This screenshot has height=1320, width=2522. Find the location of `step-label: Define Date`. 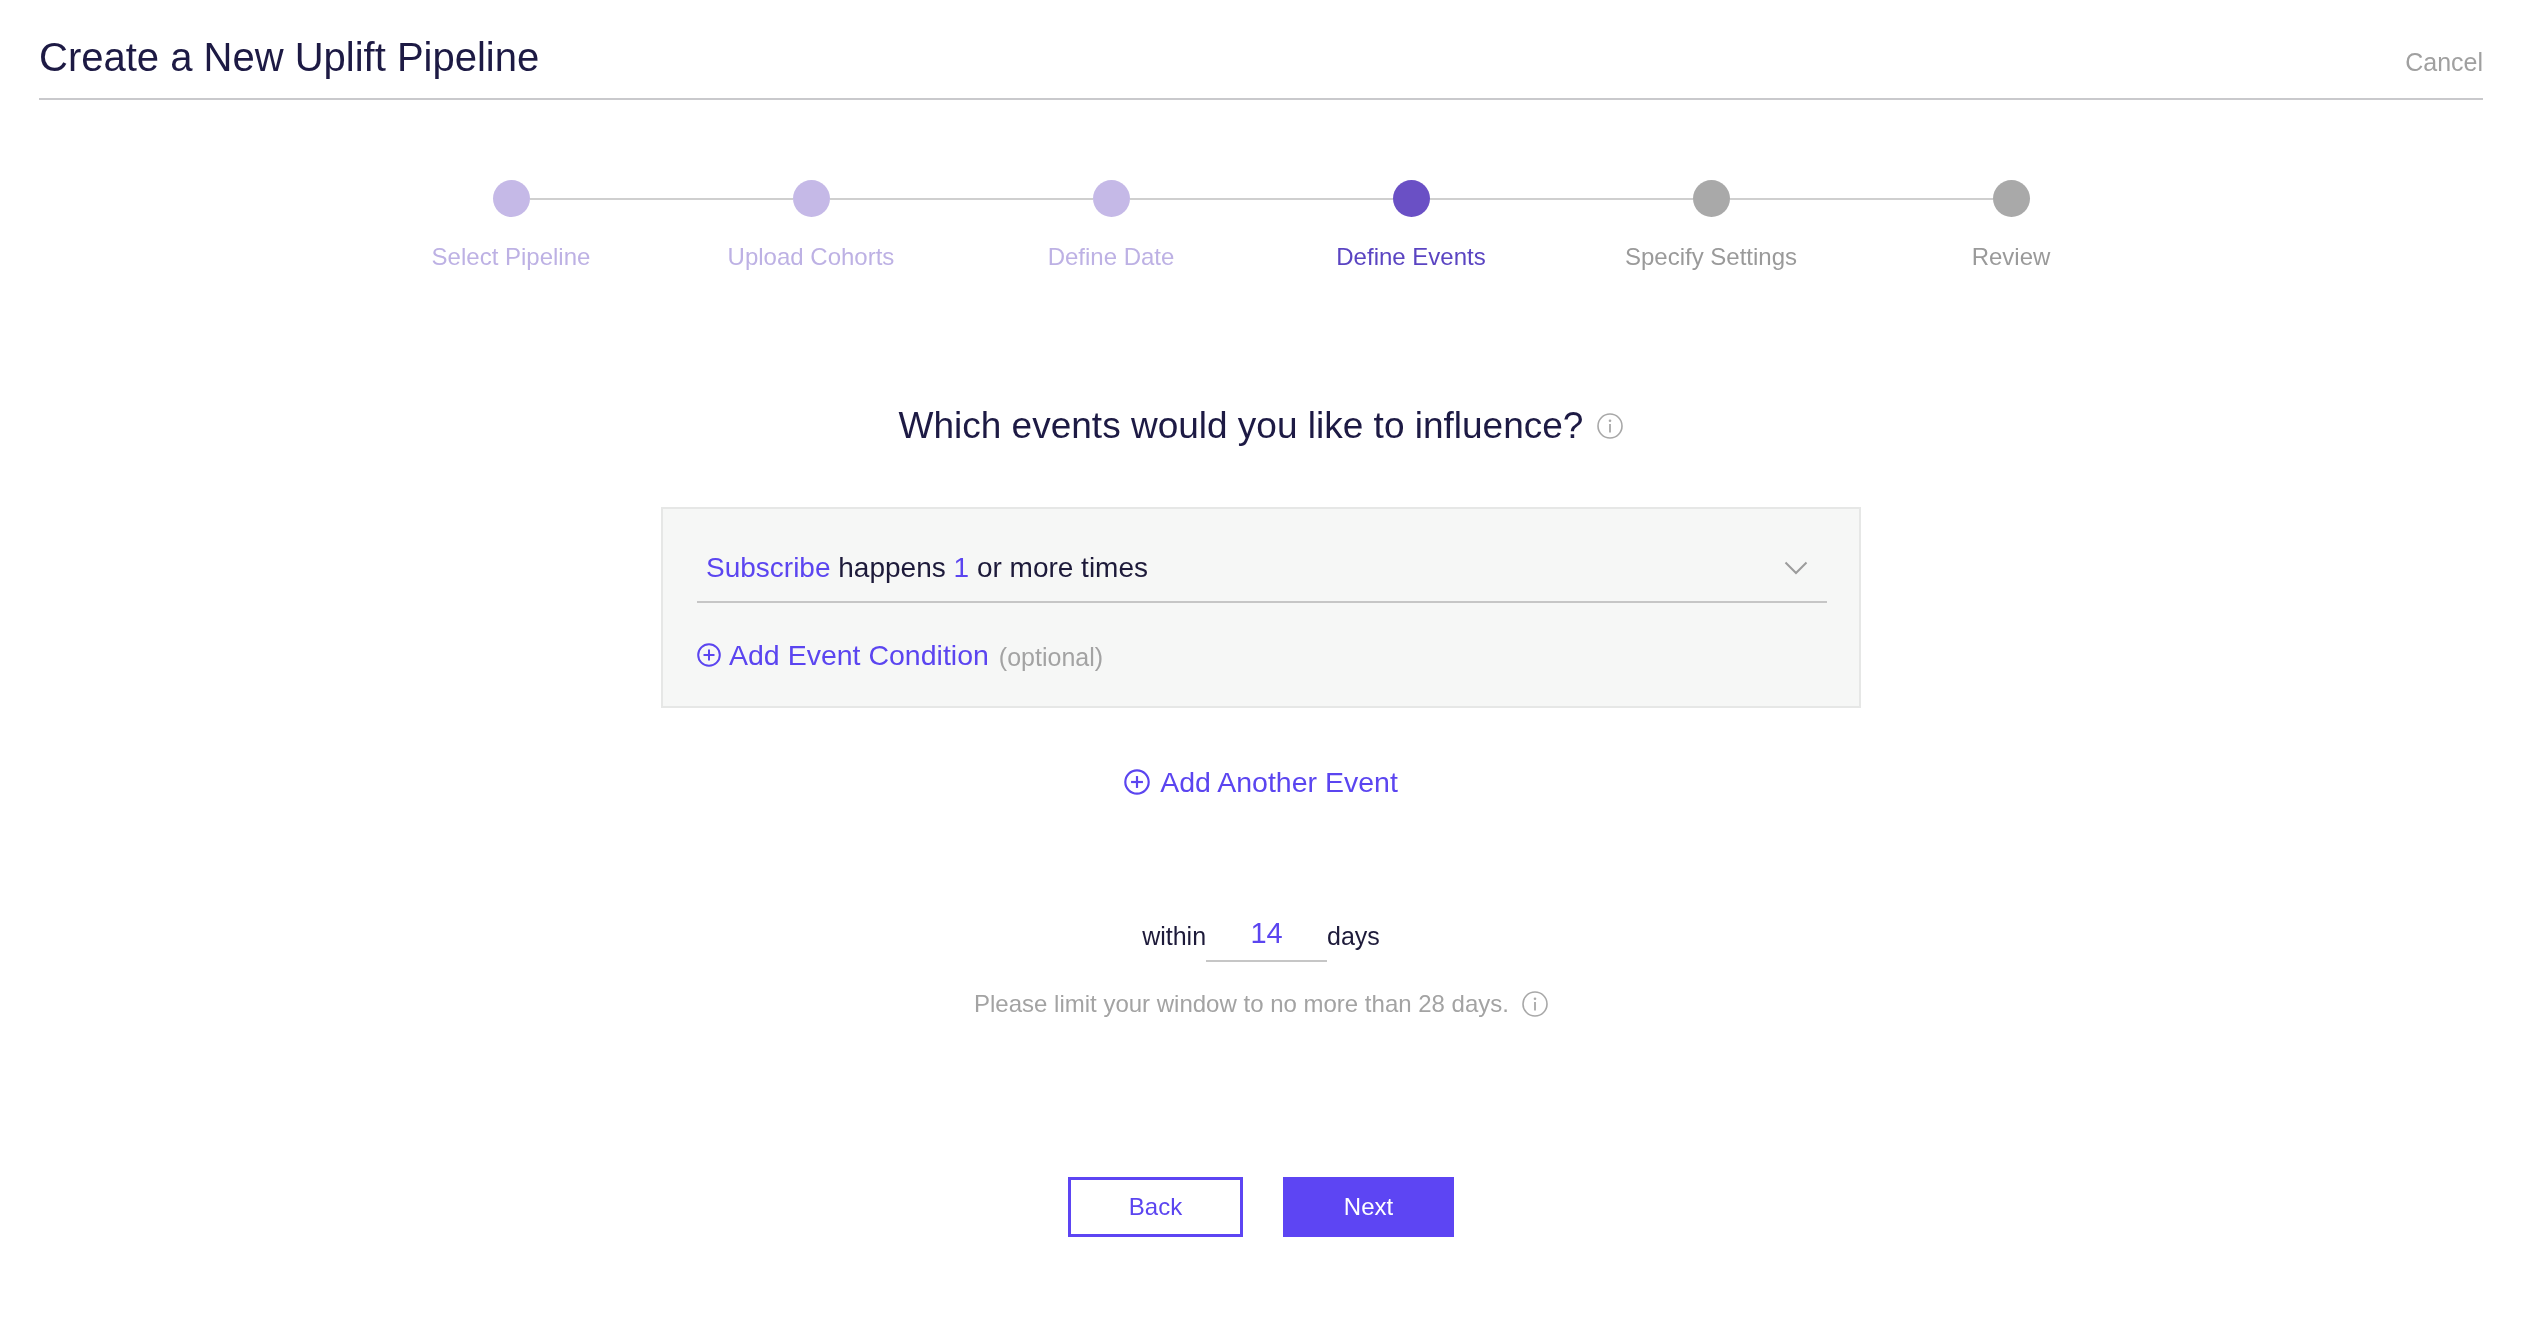

step-label: Define Date is located at coordinates (1111, 257).